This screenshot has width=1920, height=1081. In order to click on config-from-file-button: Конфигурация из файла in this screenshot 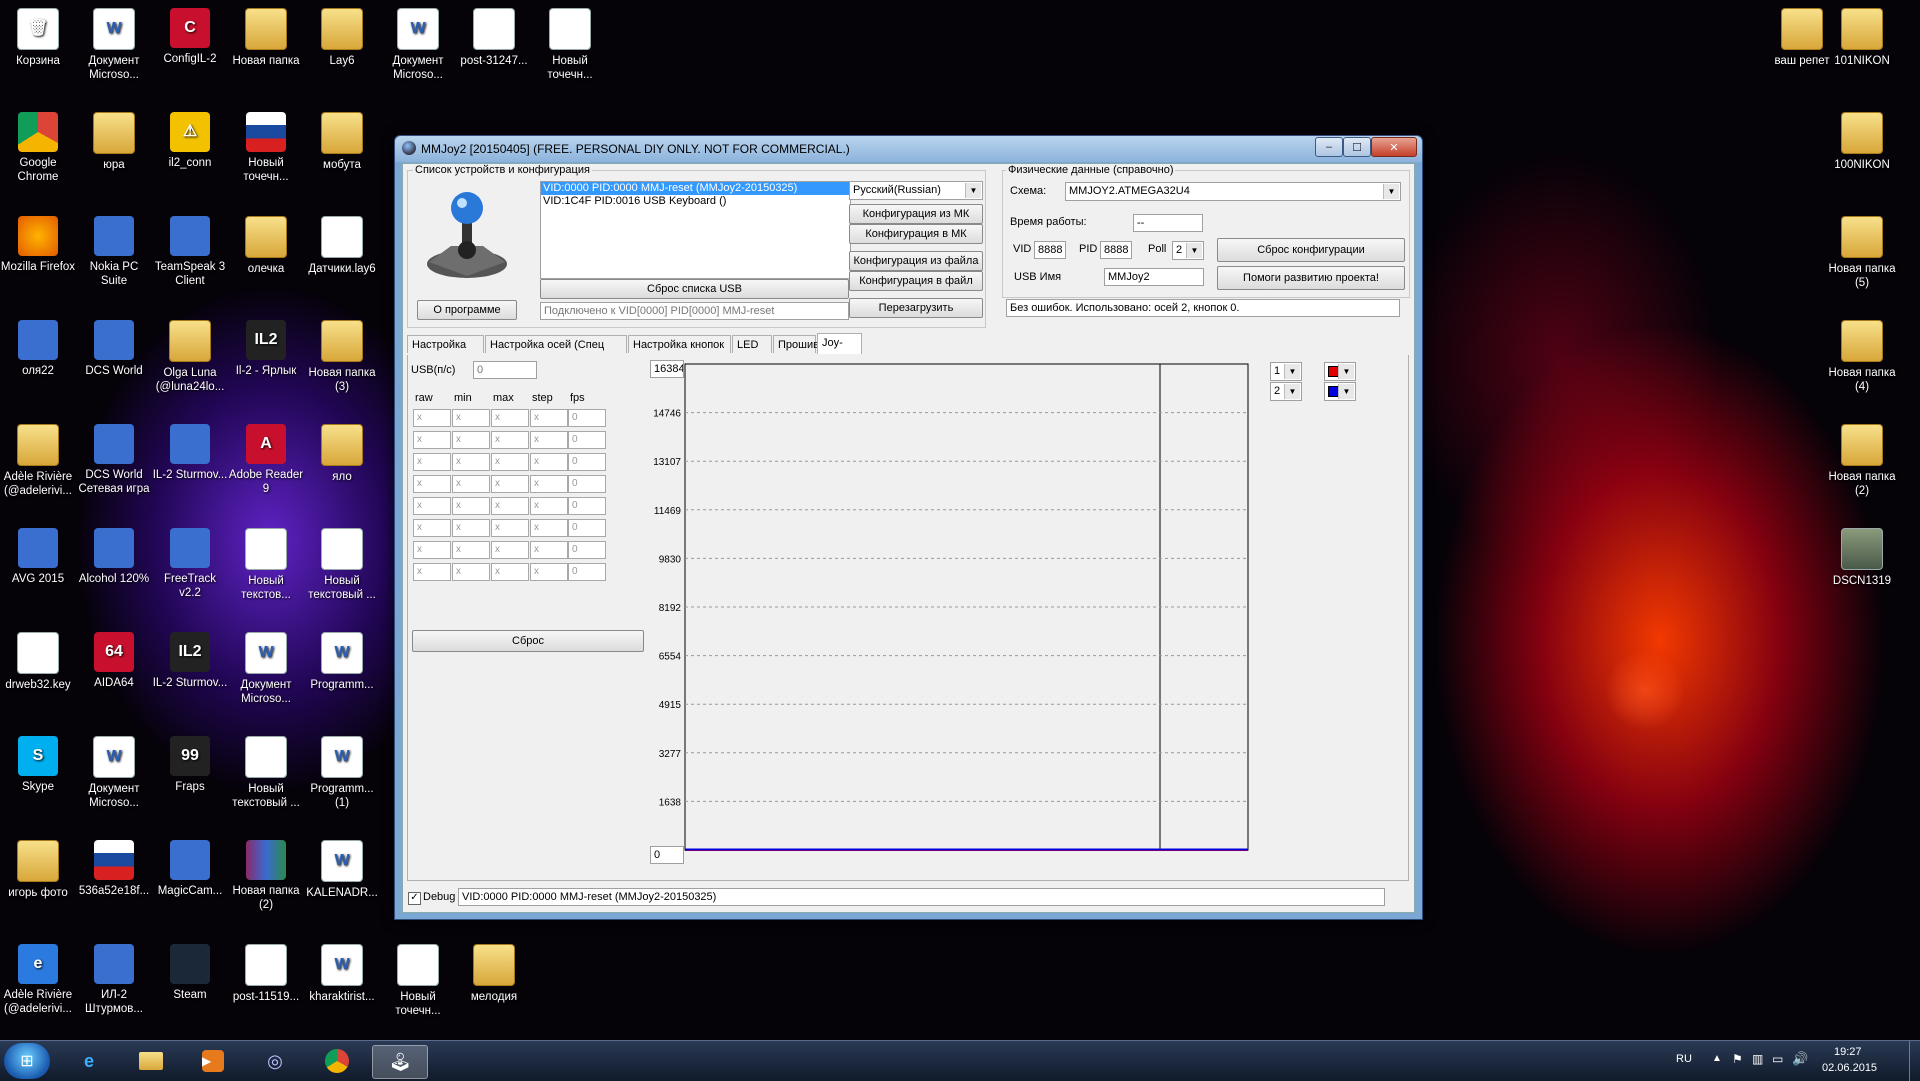, I will do `click(916, 261)`.